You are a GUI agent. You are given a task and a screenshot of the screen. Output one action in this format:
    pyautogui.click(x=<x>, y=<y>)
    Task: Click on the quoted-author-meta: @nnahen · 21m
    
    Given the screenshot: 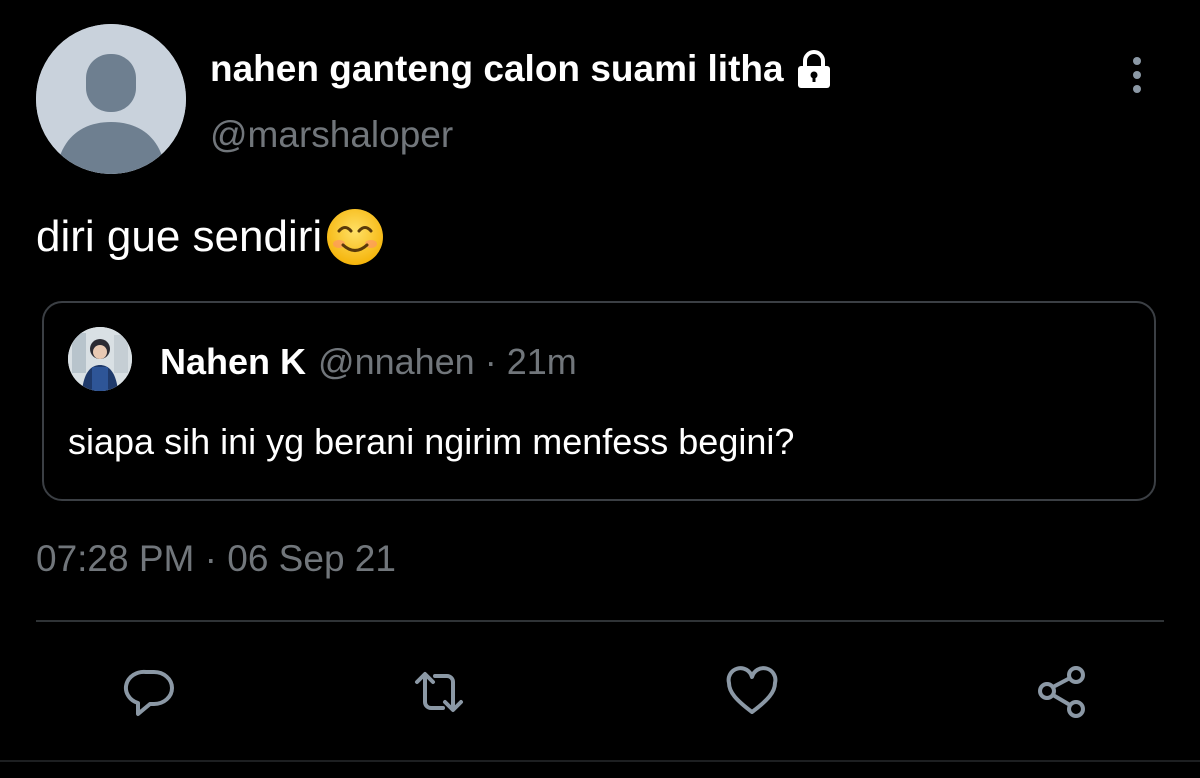 What is the action you would take?
    pyautogui.click(x=447, y=361)
    